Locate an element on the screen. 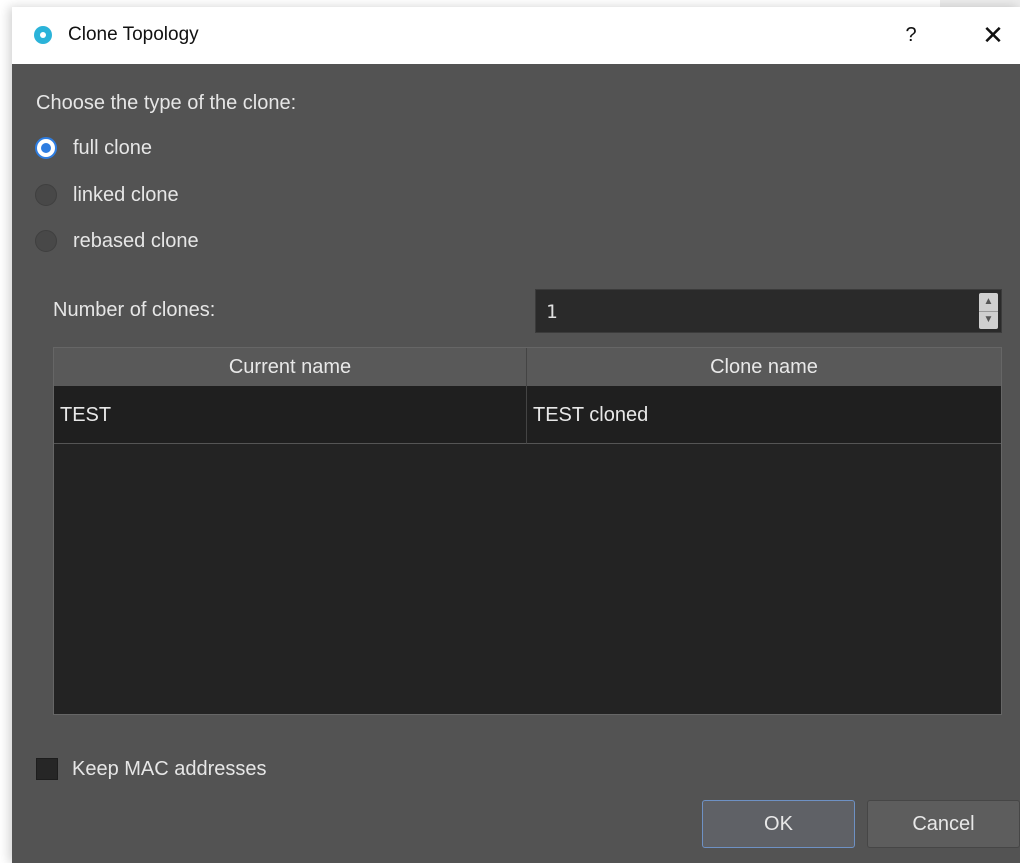 The width and height of the screenshot is (1020, 863). number-of-clones-spinbox: 1 ▲ ▼ is located at coordinates (768, 311).